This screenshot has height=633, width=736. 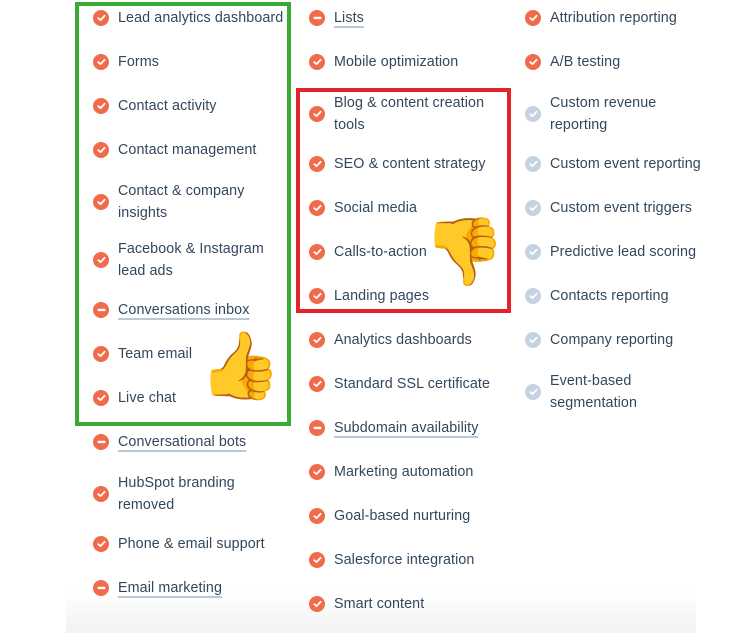 I want to click on feature-item: Conversational bots, so click(x=193, y=442).